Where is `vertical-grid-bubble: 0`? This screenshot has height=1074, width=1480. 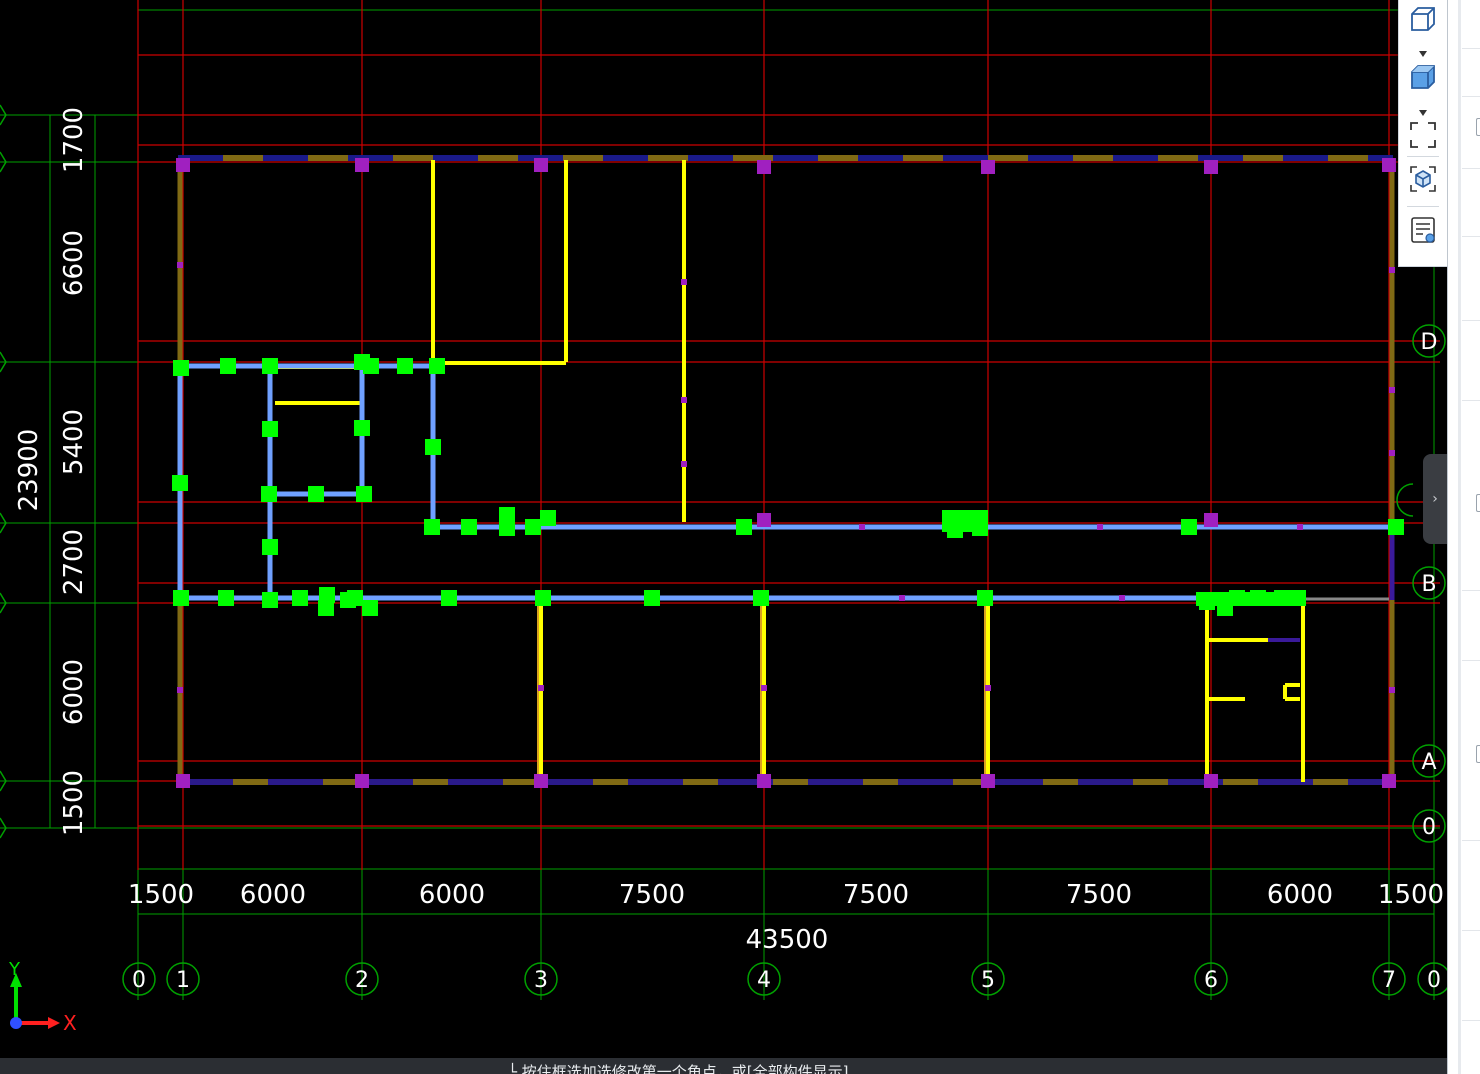 vertical-grid-bubble: 0 is located at coordinates (139, 979).